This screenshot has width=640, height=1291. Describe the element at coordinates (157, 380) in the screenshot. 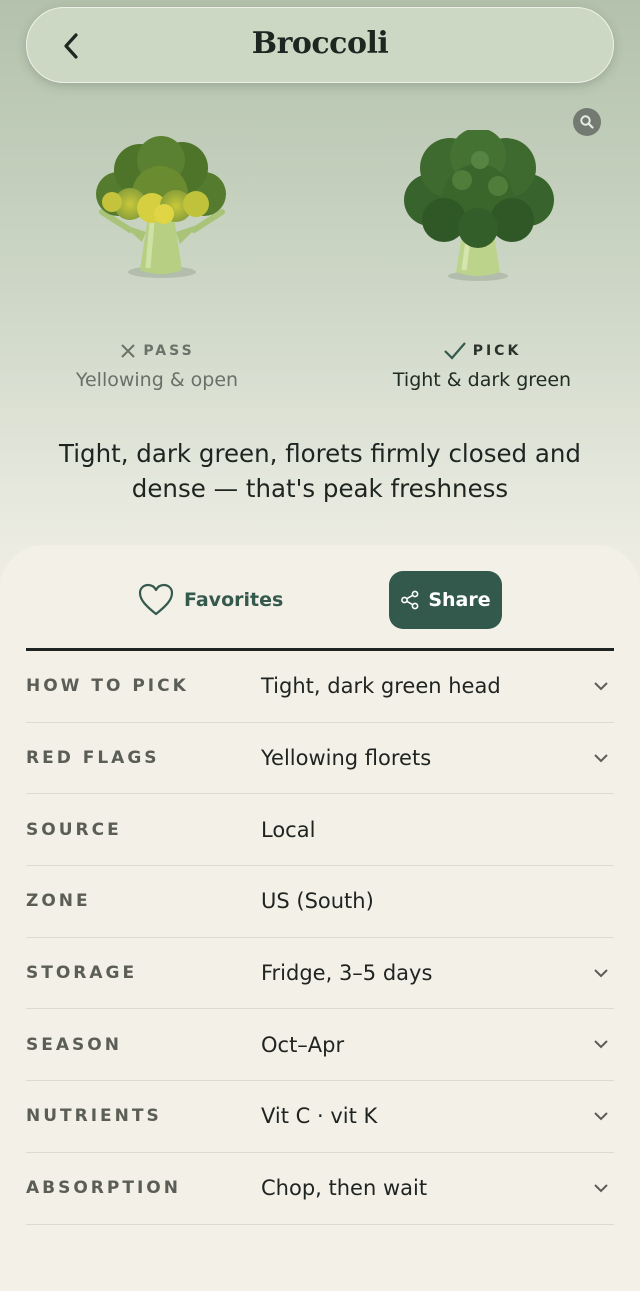

I see `pass-description: Yellowing & open` at that location.